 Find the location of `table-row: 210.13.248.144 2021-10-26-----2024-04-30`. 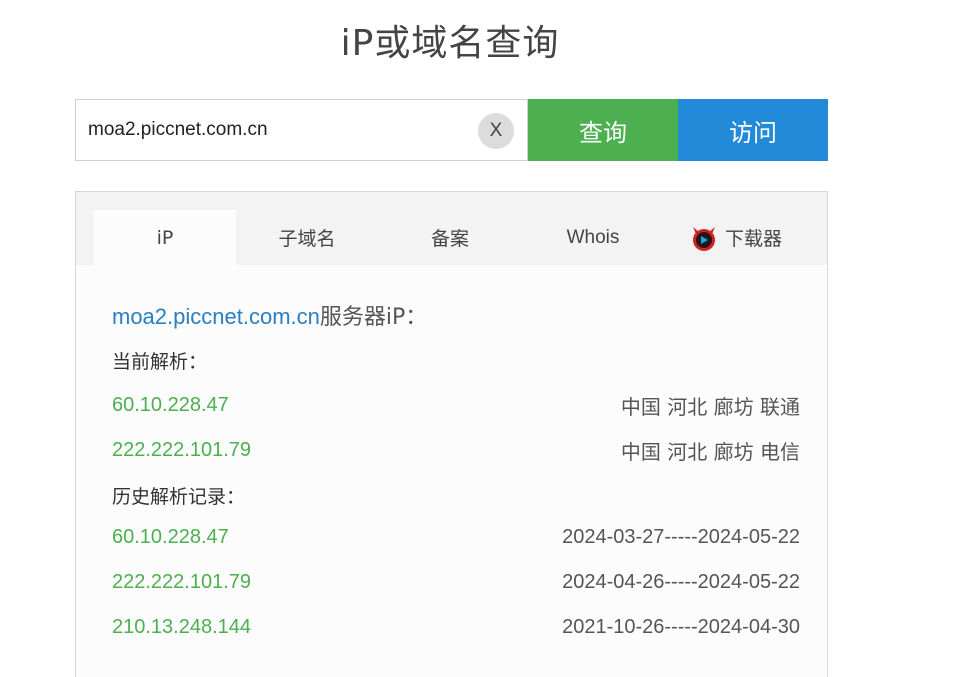

table-row: 210.13.248.144 2021-10-26-----2024-04-30 is located at coordinates (456, 627).